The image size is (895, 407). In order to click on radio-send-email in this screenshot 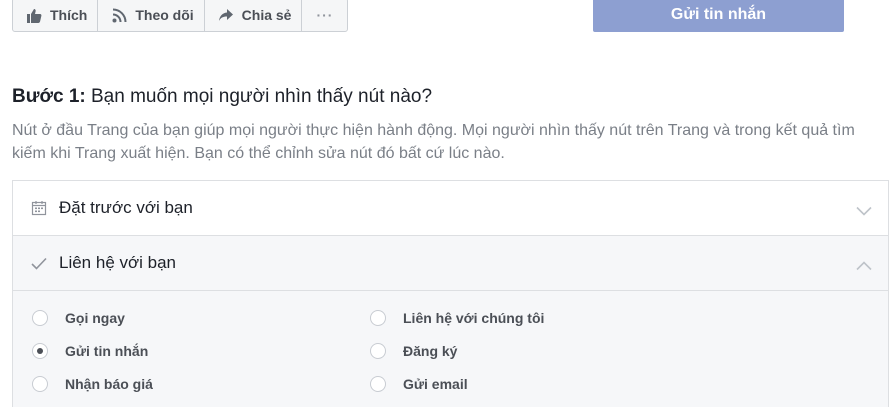, I will do `click(378, 384)`.